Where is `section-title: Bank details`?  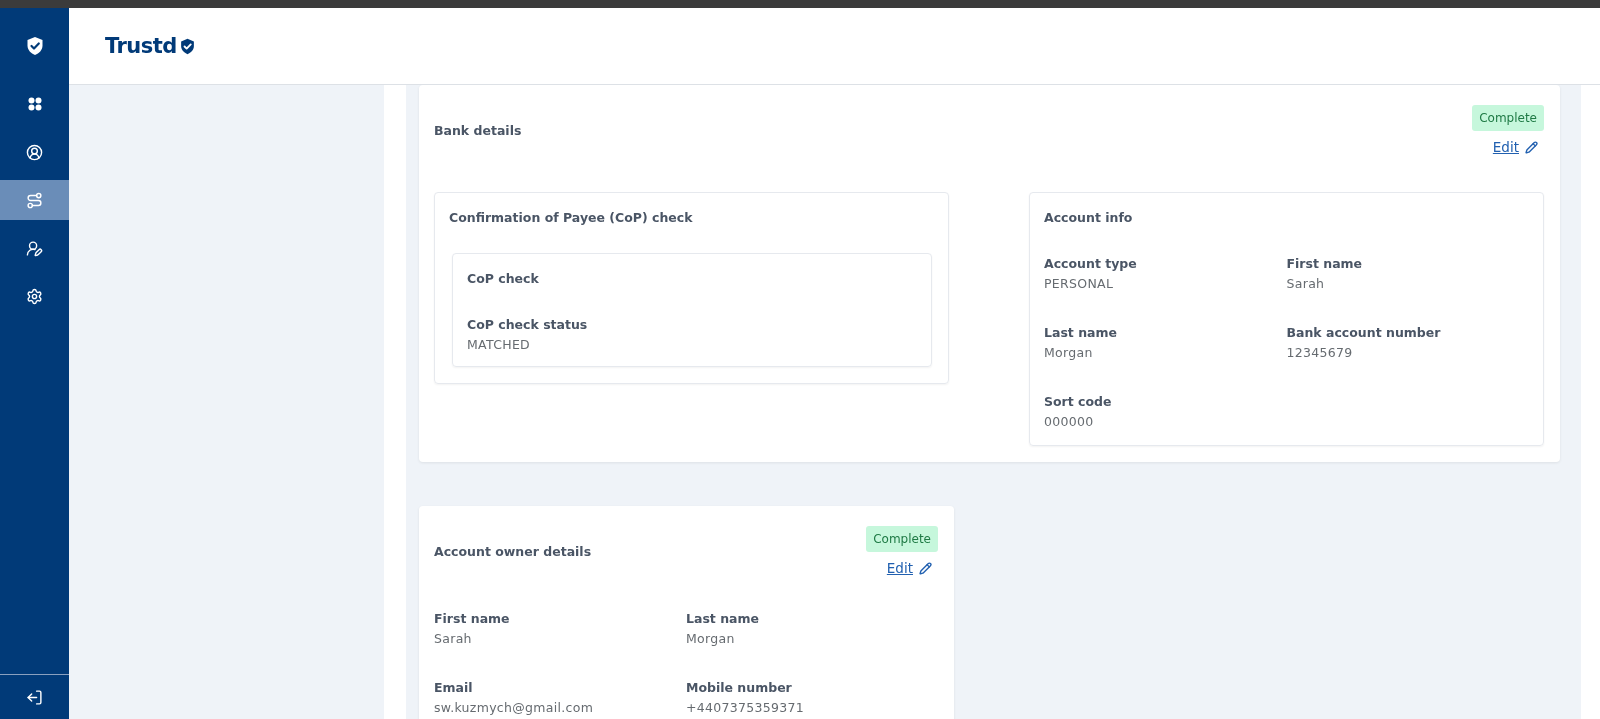
section-title: Bank details is located at coordinates (478, 130).